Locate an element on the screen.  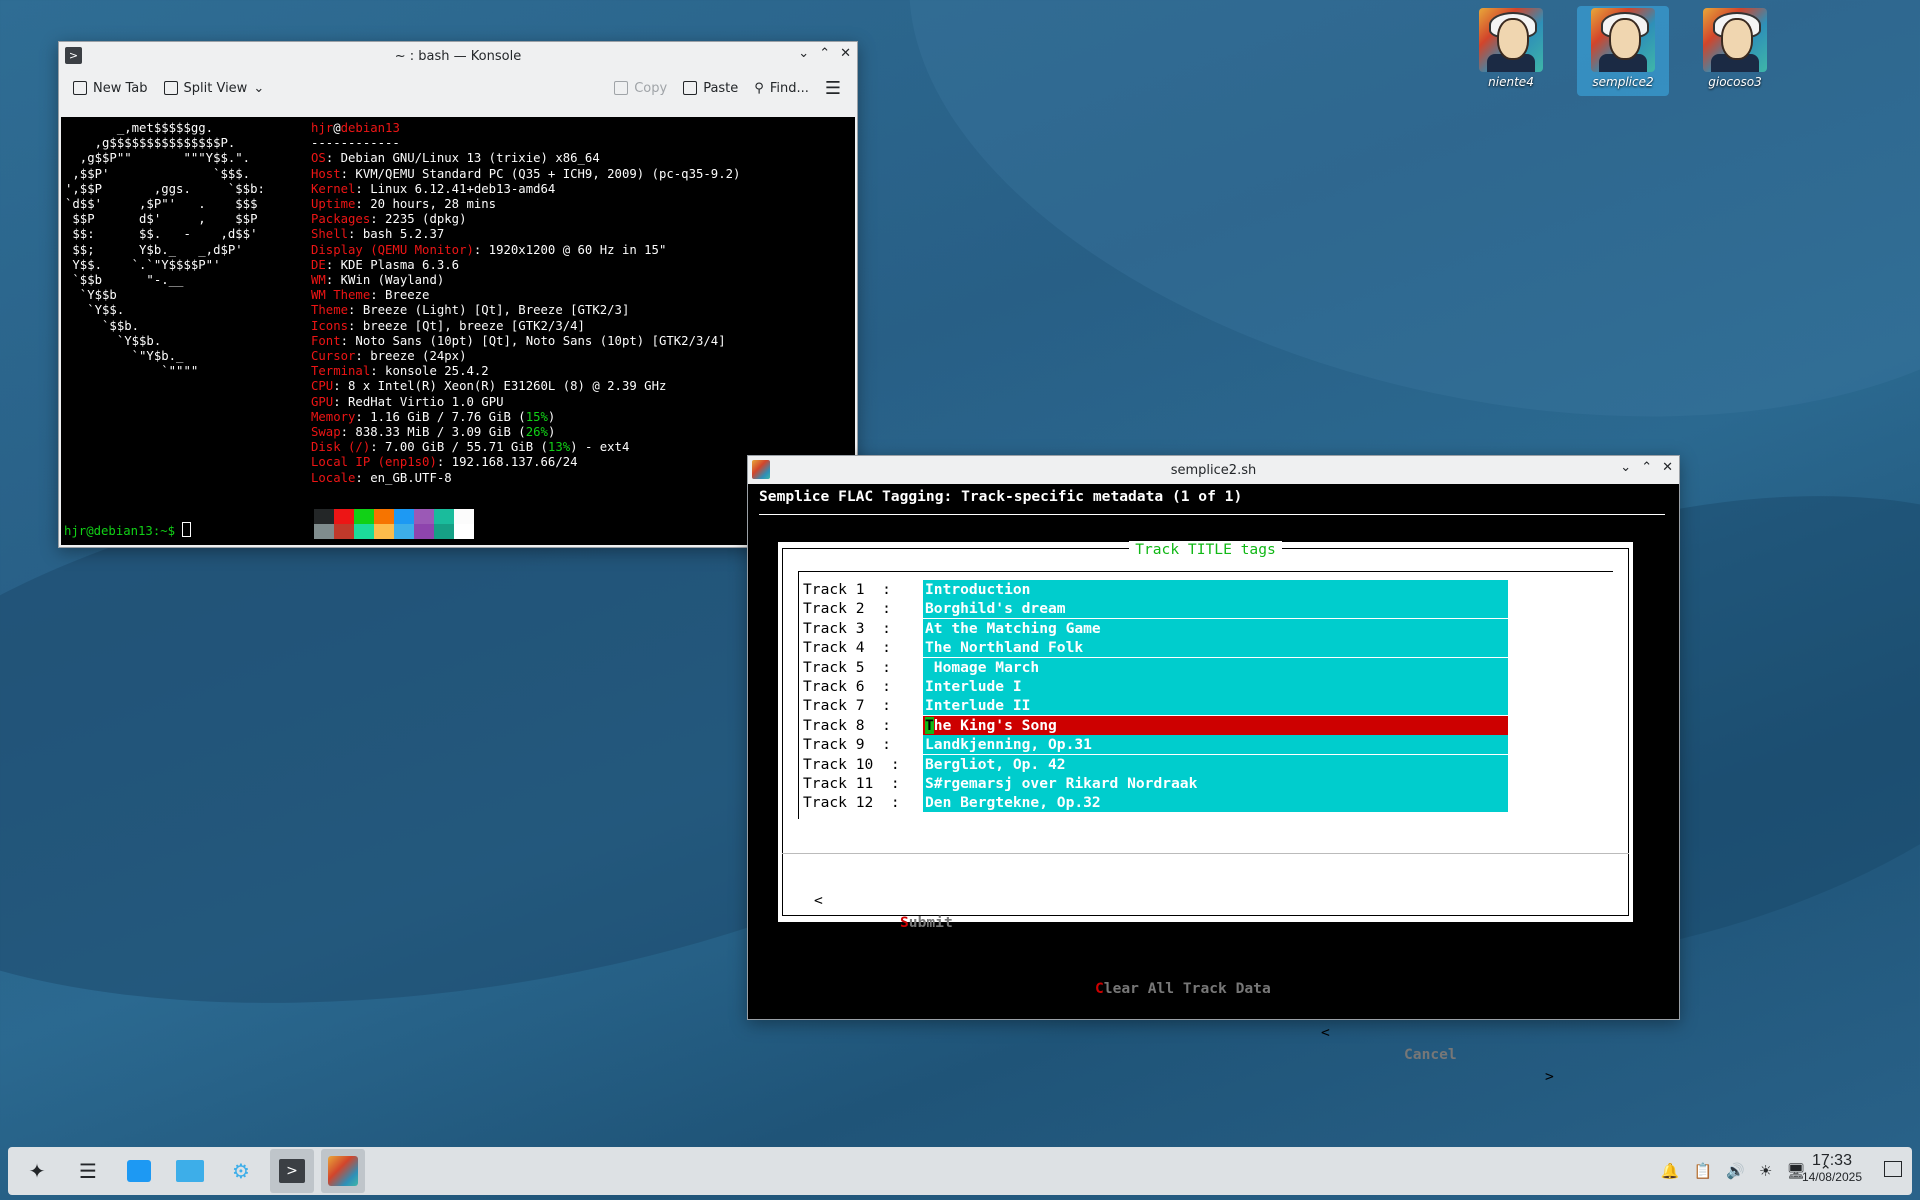
desktop-icon-niente4: niente4 is located at coordinates (1511, 51).